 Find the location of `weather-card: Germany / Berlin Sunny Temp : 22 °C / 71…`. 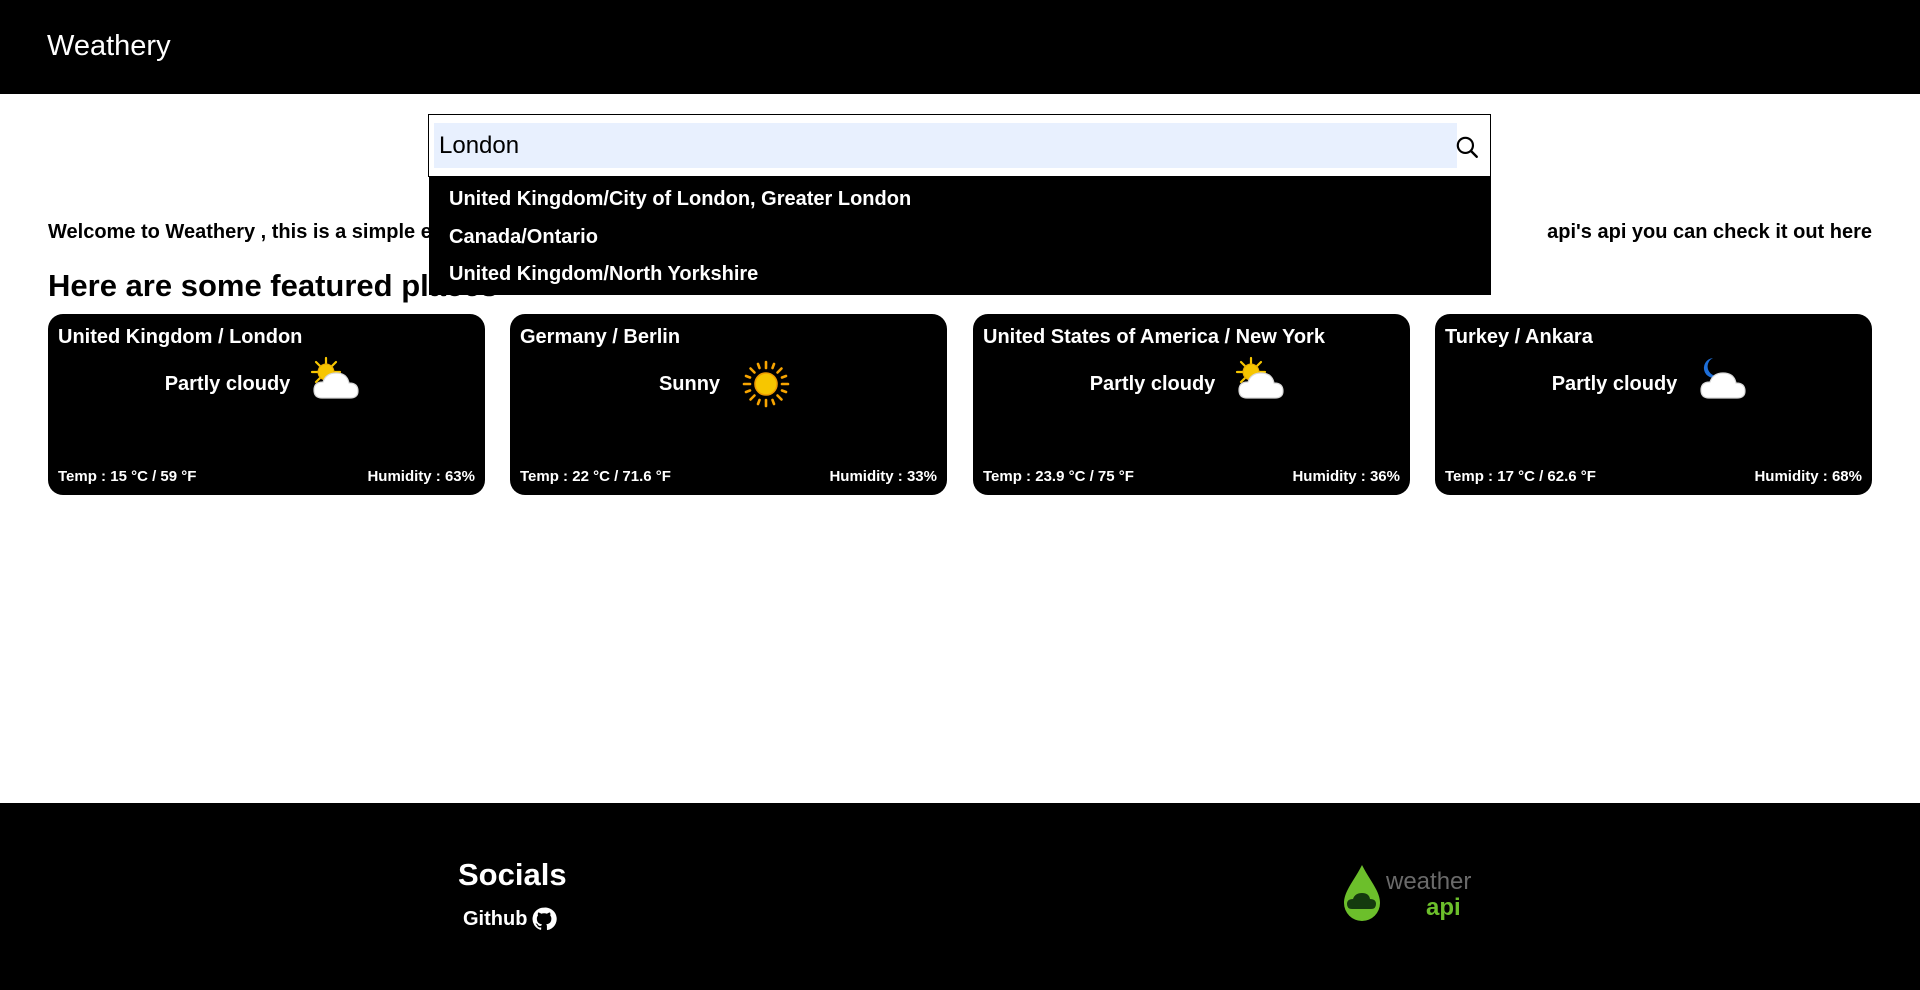

weather-card: Germany / Berlin Sunny Temp : 22 °C / 71… is located at coordinates (728, 404).